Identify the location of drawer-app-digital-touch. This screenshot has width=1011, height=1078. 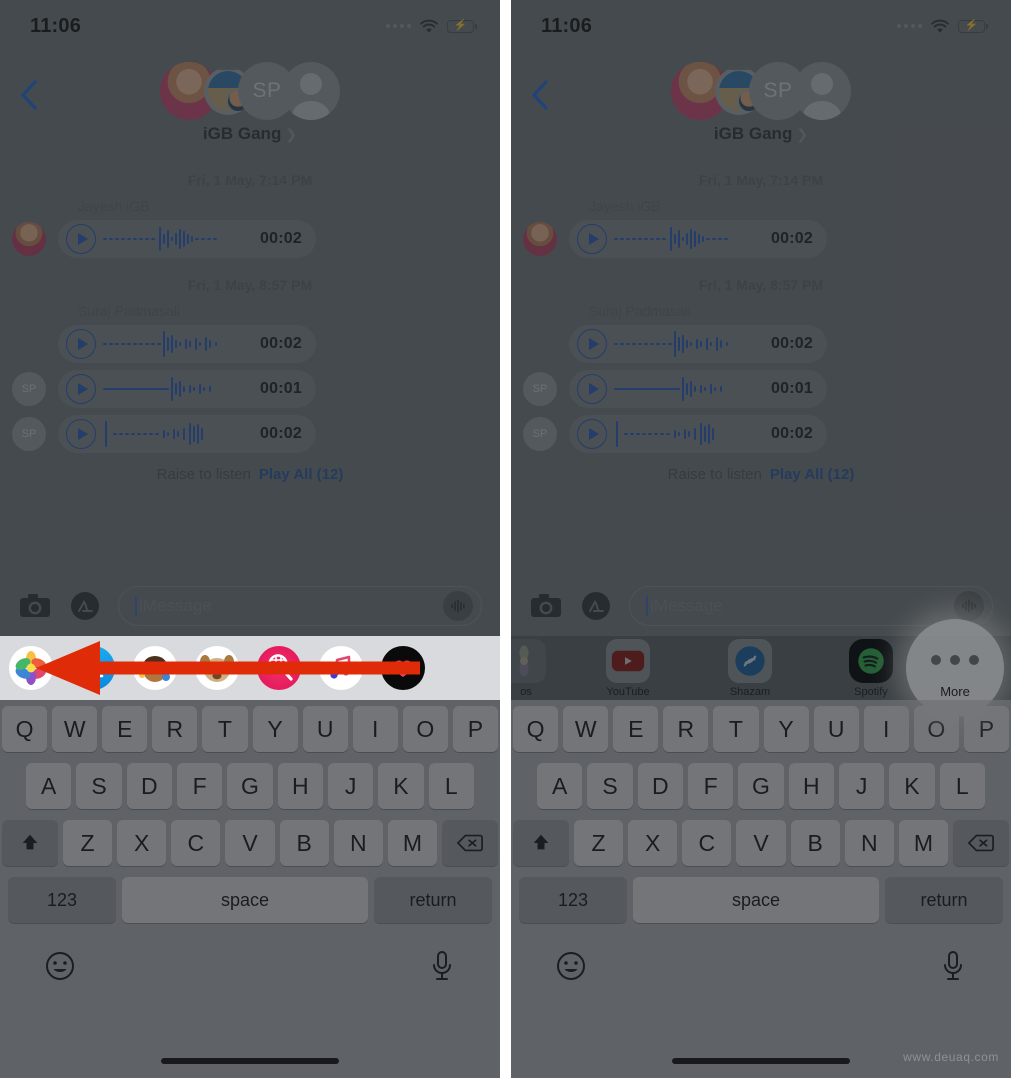
(403, 668).